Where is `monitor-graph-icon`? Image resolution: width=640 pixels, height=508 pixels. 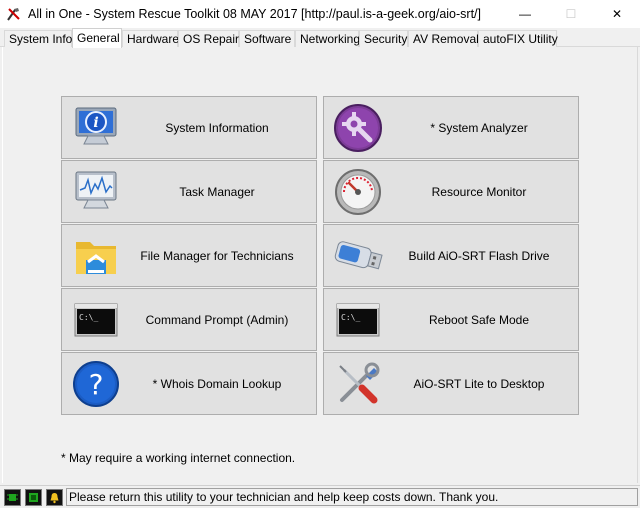
monitor-graph-icon is located at coordinates (96, 190).